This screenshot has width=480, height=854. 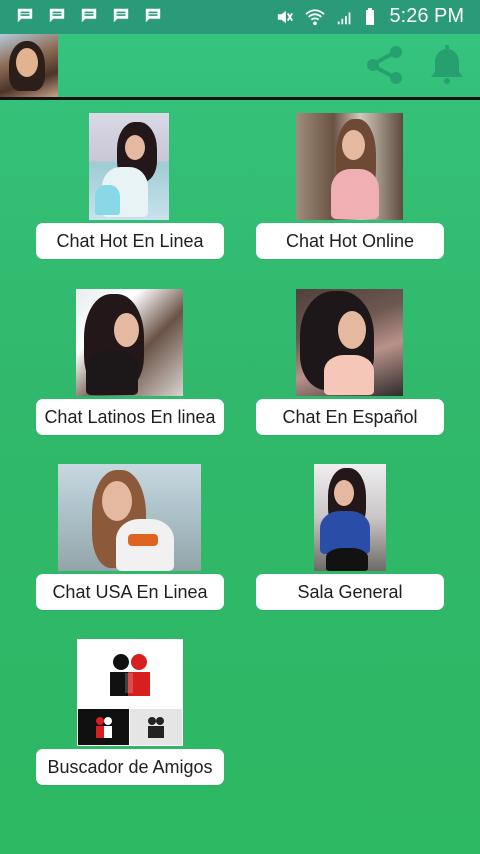 I want to click on wifi-icon, so click(x=314, y=16).